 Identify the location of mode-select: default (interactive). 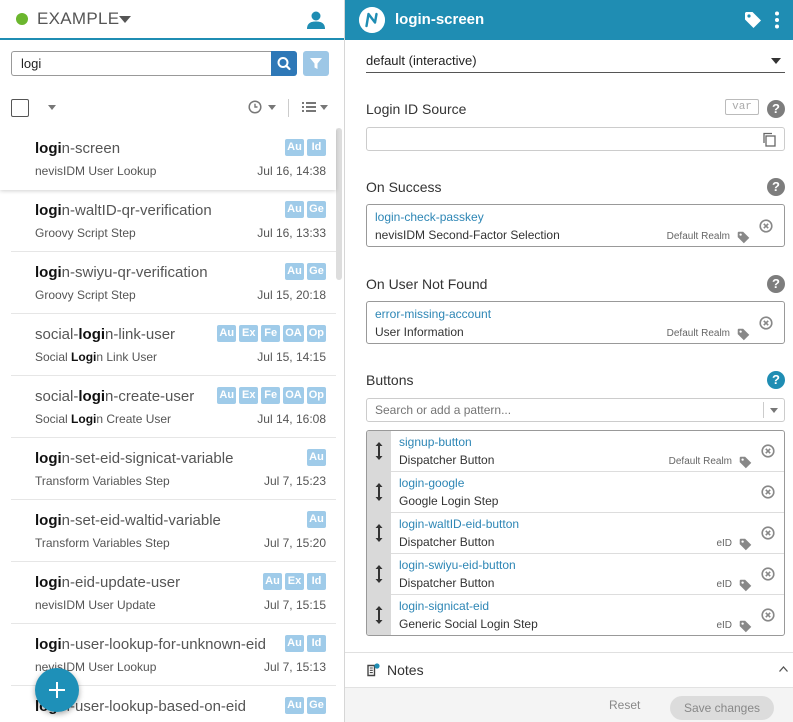
(575, 61).